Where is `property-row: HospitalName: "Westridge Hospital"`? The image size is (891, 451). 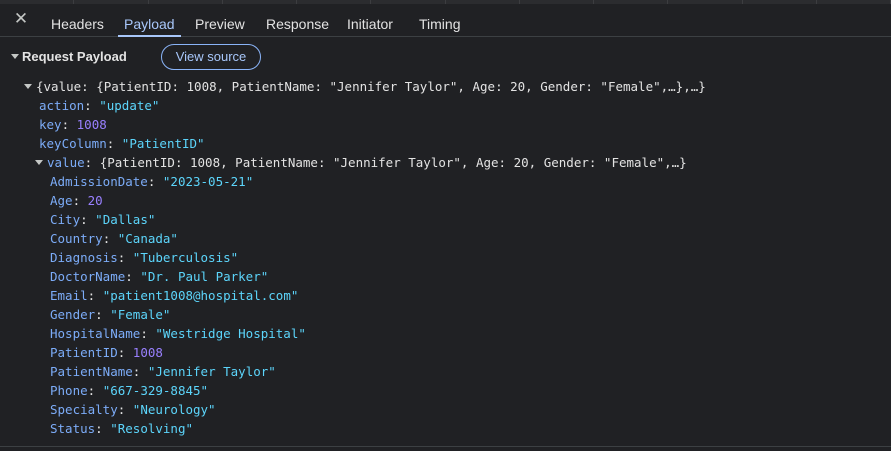 property-row: HospitalName: "Westridge Hospital" is located at coordinates (178, 333).